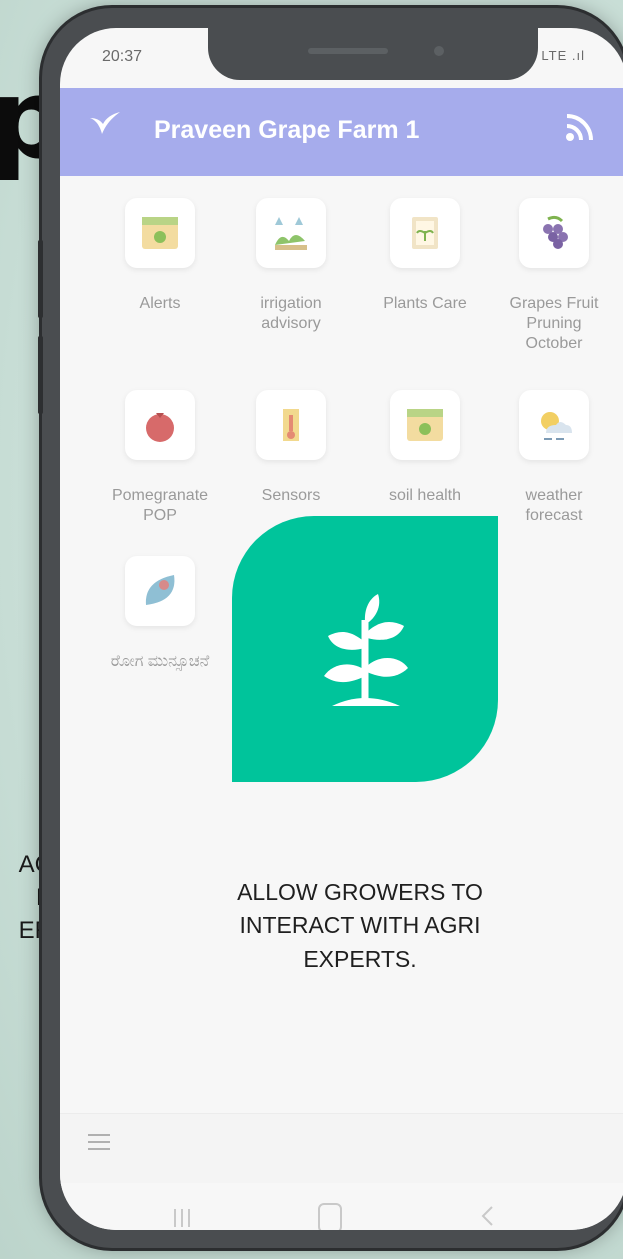 The height and width of the screenshot is (1259, 623). Describe the element at coordinates (554, 276) in the screenshot. I see `tile-grapes-fruit-pruning: Grapes Fruit Pruning October` at that location.